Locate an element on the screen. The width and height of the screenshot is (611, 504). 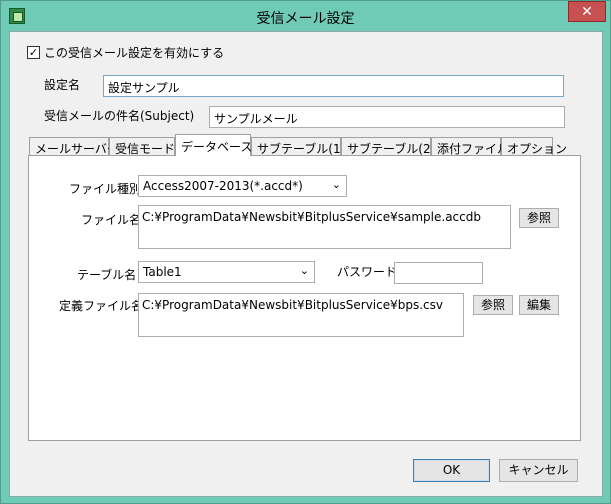
file-type-select: Access2007-2013(*.accd*) ⌄ is located at coordinates (242, 186).